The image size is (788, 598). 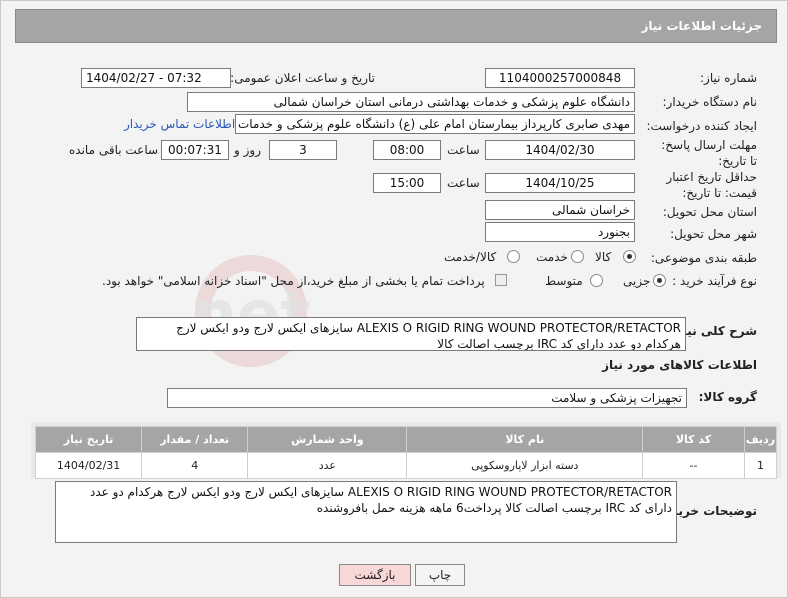 I want to click on cell-qty: 4, so click(x=195, y=465).